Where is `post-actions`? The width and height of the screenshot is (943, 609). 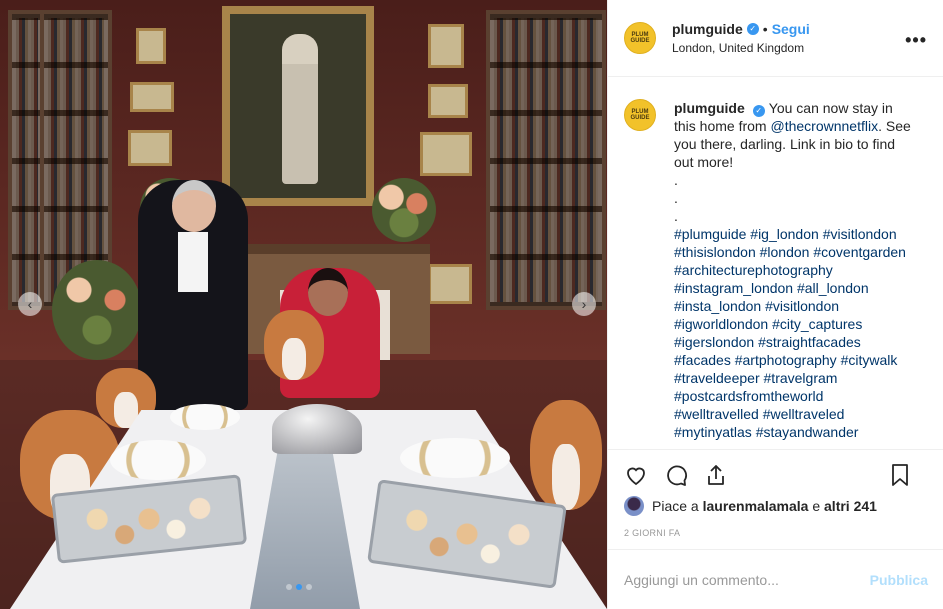 post-actions is located at coordinates (775, 474).